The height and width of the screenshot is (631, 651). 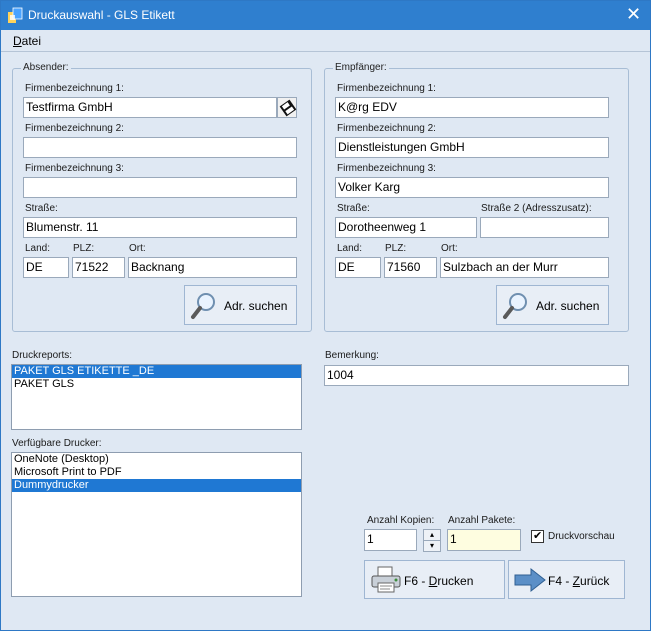 What do you see at coordinates (472, 147) in the screenshot?
I see `recipient-company2-field: Dienstleistungen GmbH` at bounding box center [472, 147].